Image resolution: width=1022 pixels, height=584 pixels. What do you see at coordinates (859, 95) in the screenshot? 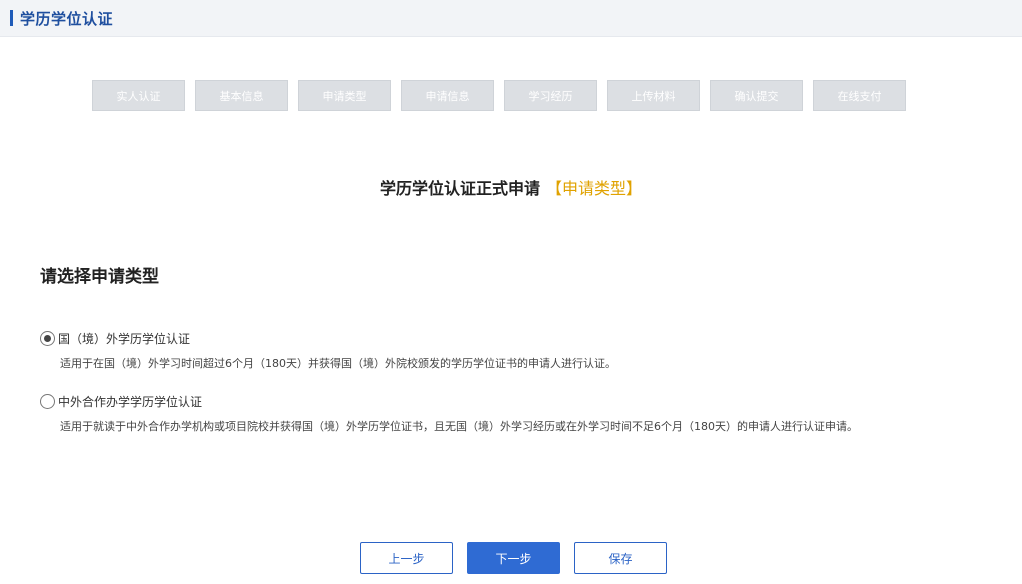
I see `step-online-payment: 在线支付` at bounding box center [859, 95].